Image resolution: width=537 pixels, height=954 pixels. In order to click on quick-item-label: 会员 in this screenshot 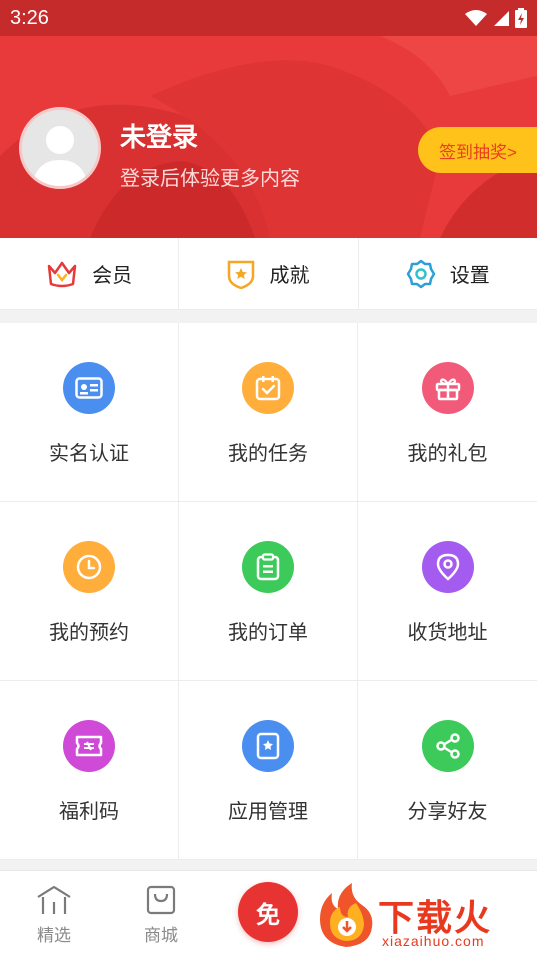, I will do `click(112, 276)`.